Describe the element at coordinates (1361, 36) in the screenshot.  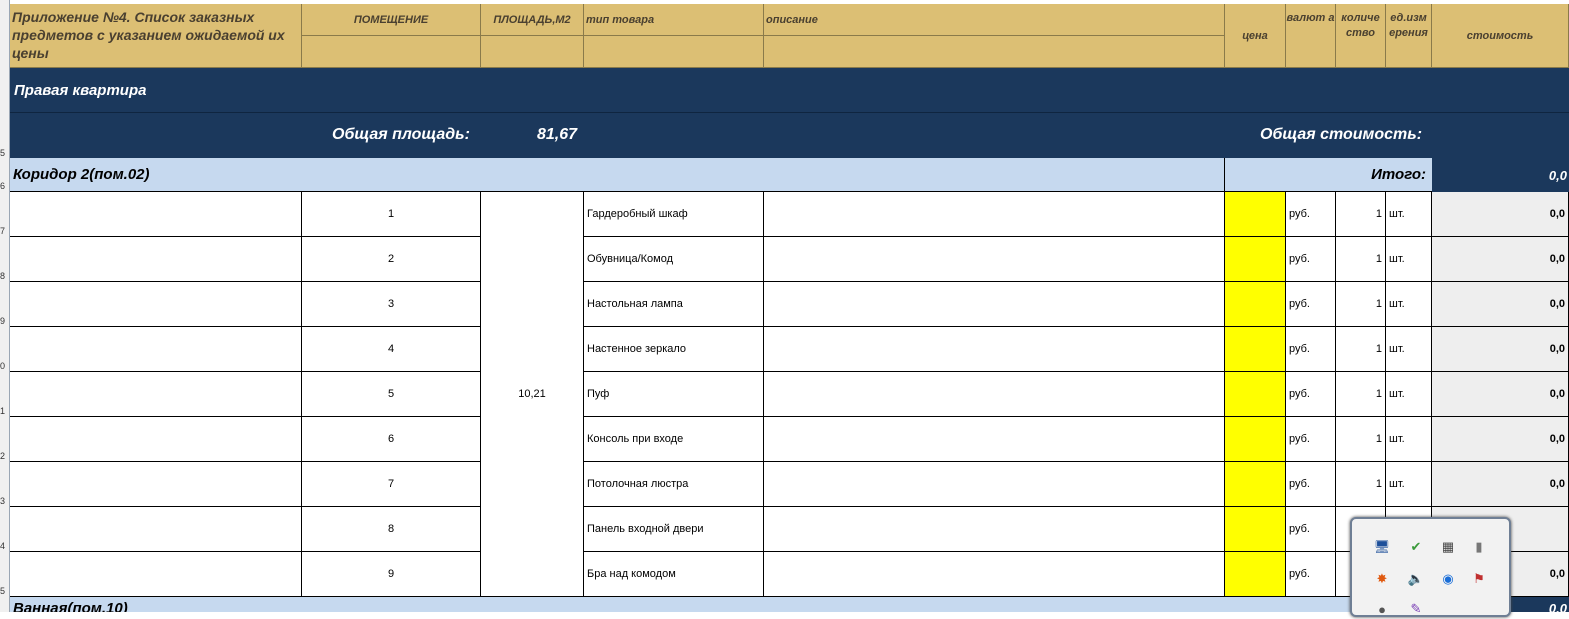
I see `header-qty: количе ство` at that location.